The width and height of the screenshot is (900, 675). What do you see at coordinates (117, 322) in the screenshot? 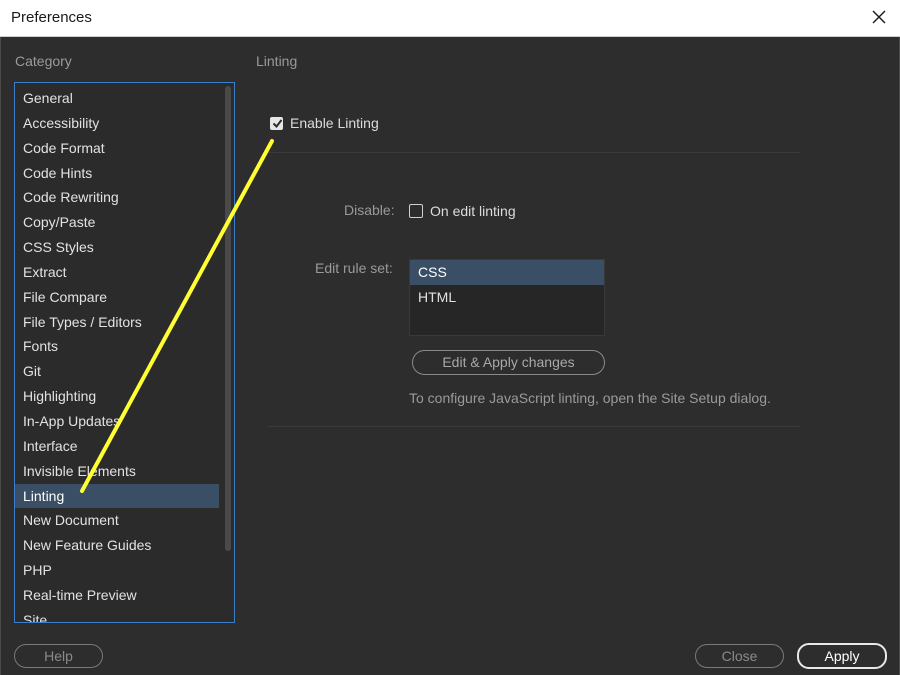
I see `category-item-file-types-editors: File Types / Editors` at bounding box center [117, 322].